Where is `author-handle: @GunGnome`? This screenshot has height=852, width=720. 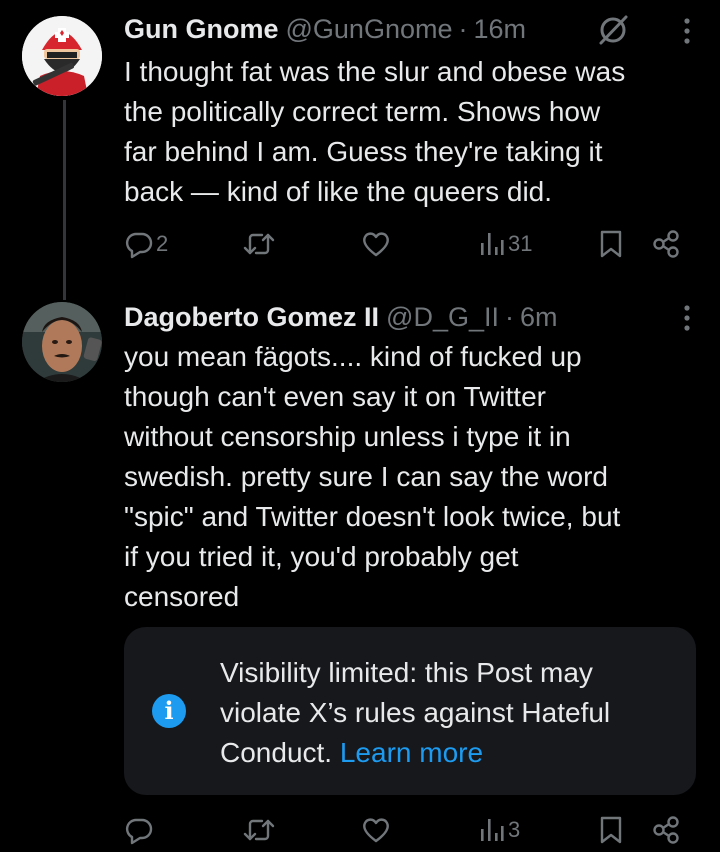 author-handle: @GunGnome is located at coordinates (369, 29).